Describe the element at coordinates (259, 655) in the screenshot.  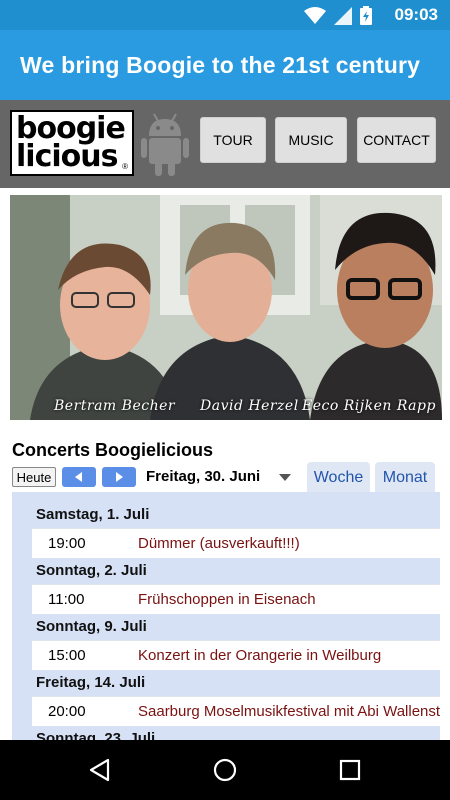
I see `event-title: Konzert in der Orangerie in Weilburg` at that location.